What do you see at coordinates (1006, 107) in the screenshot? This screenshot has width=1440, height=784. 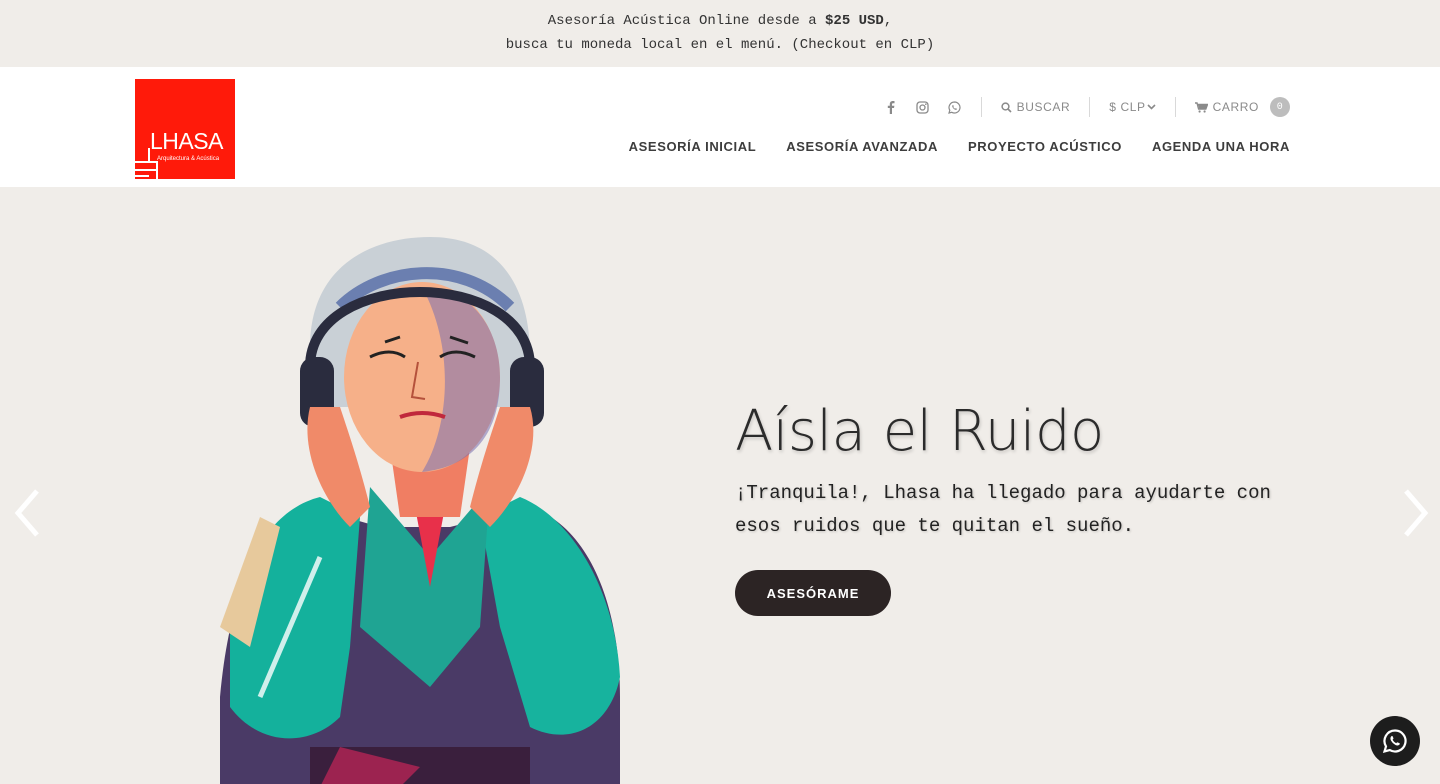 I see `search-icon` at bounding box center [1006, 107].